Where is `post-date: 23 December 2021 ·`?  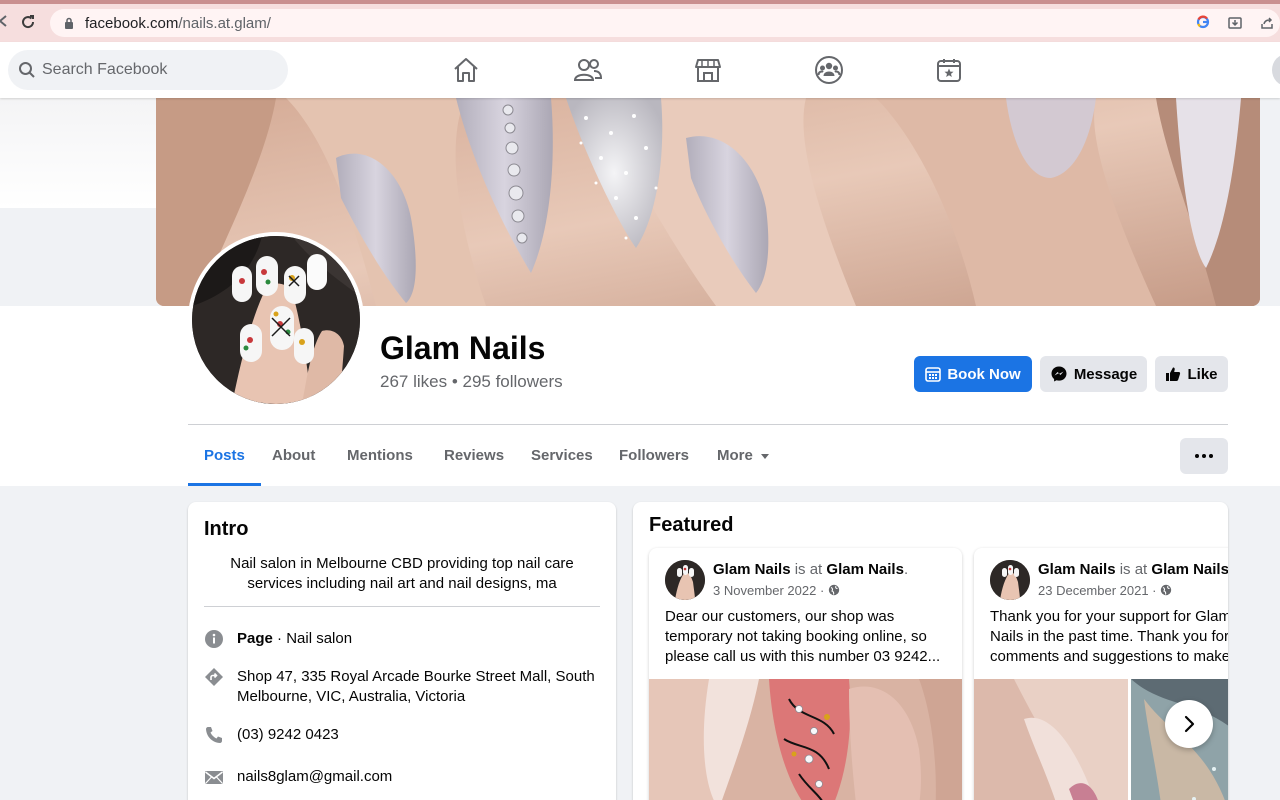
post-date: 23 December 2021 · is located at coordinates (1105, 590).